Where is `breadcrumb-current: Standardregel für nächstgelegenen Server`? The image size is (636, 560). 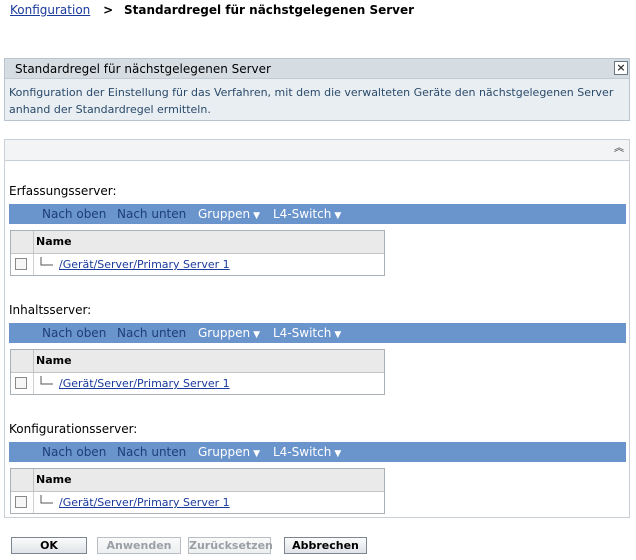 breadcrumb-current: Standardregel für nächstgelegenen Server is located at coordinates (269, 10).